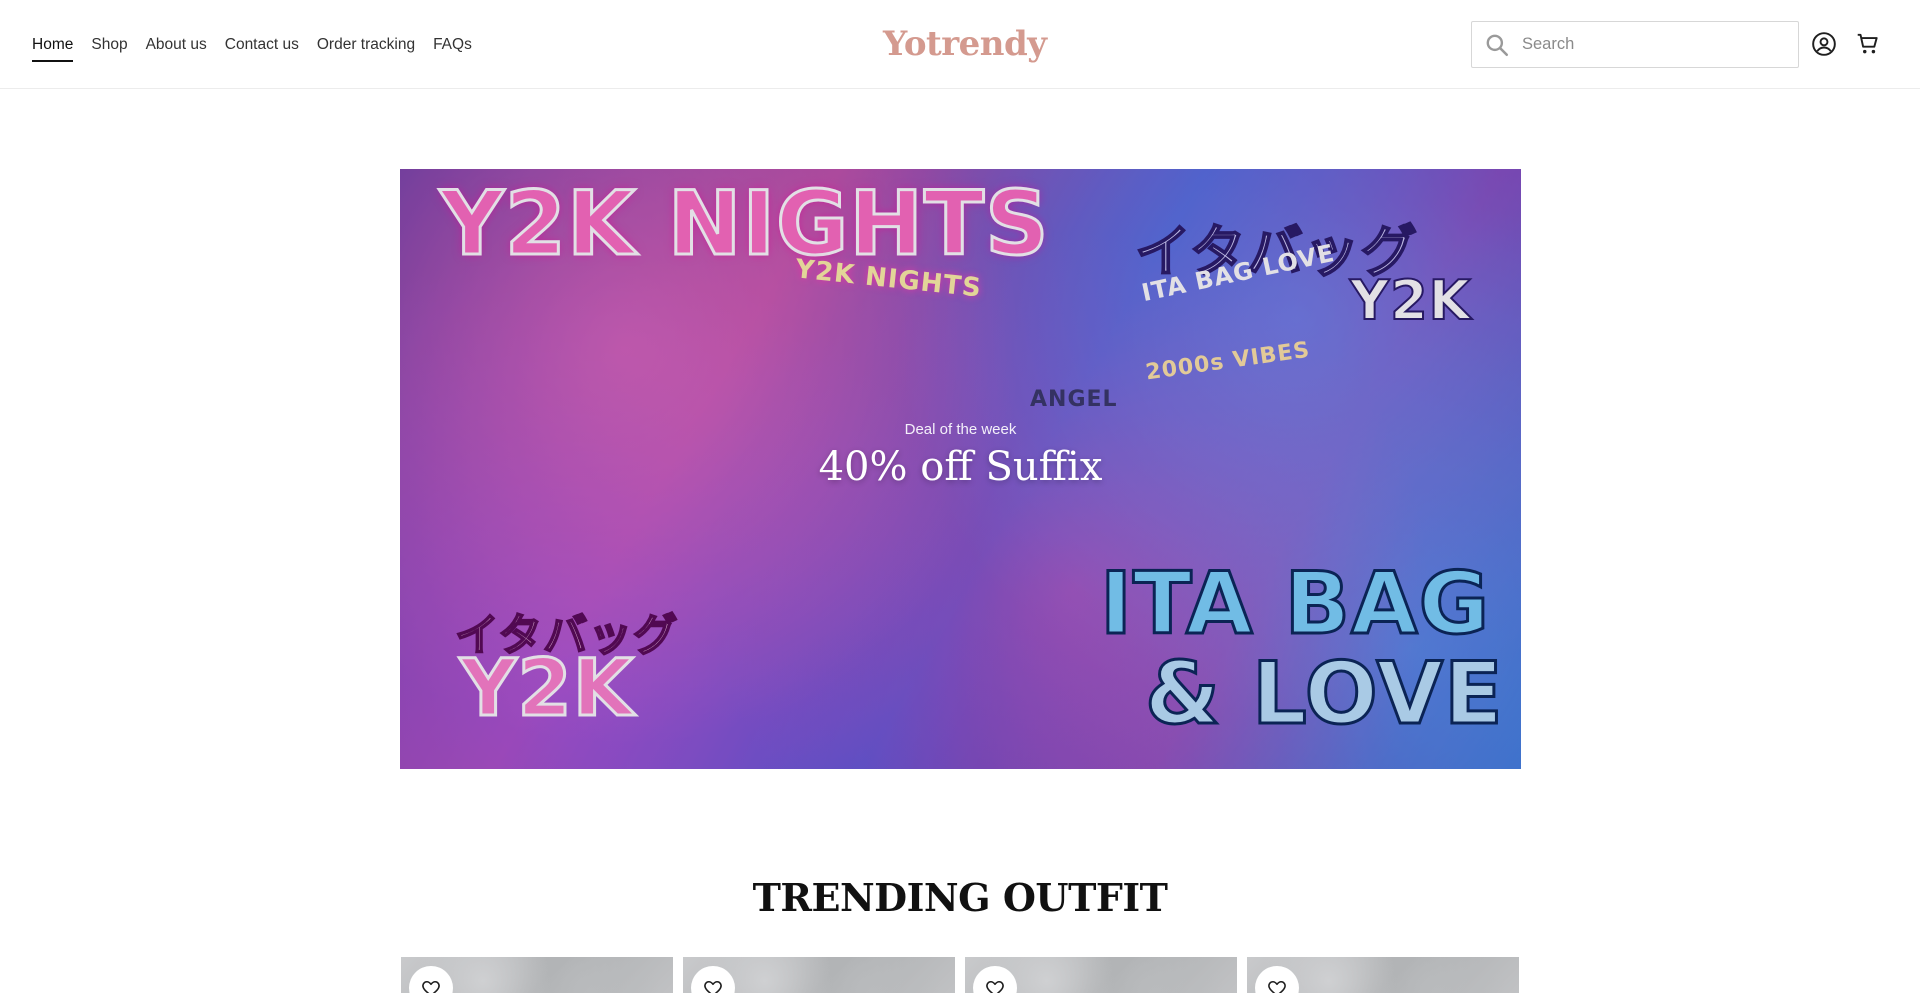  I want to click on trending-title: TRENDING OUTFIT, so click(960, 897).